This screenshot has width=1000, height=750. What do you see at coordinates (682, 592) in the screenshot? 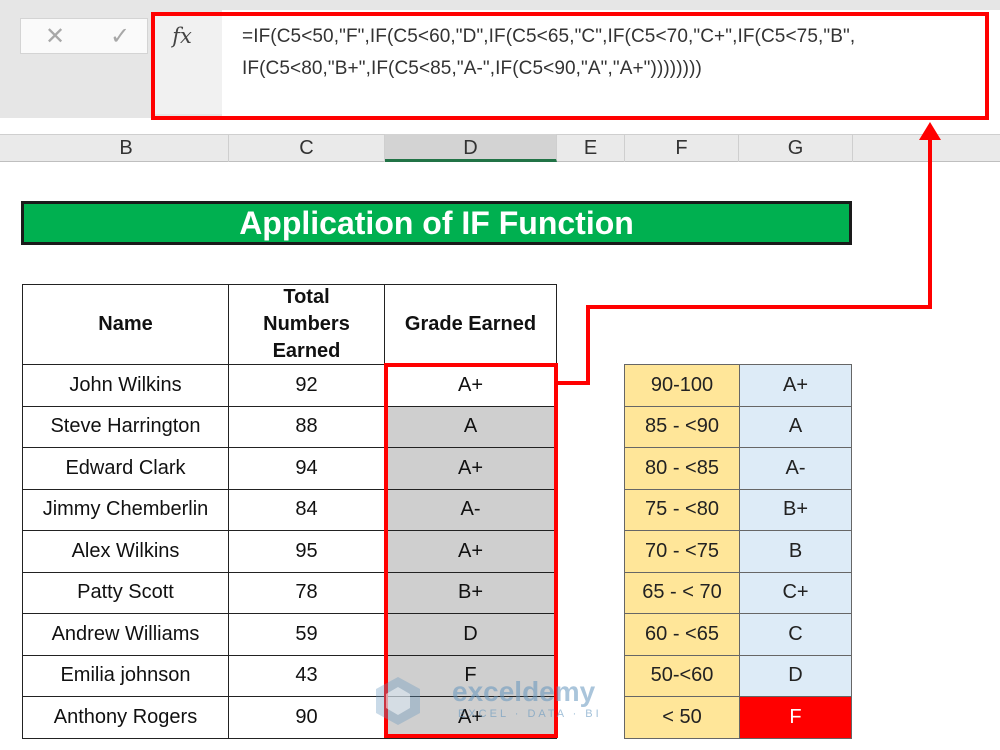
I see `scale-cell-range: 65 - < 70` at bounding box center [682, 592].